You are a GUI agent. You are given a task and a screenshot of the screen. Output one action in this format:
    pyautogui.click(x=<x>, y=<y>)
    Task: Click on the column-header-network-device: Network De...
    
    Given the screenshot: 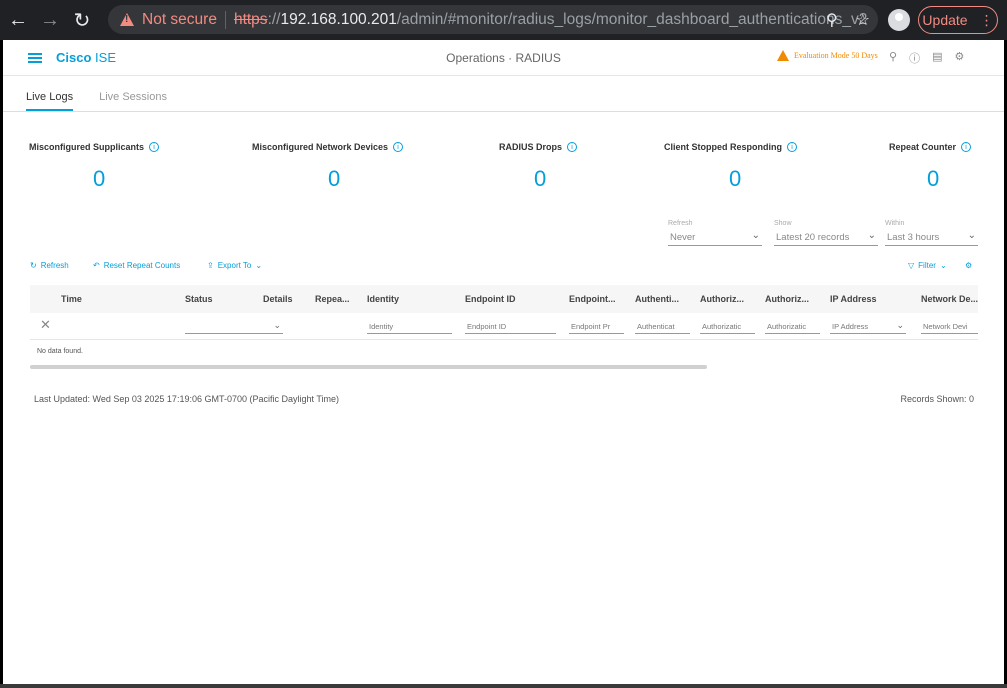 What is the action you would take?
    pyautogui.click(x=949, y=299)
    